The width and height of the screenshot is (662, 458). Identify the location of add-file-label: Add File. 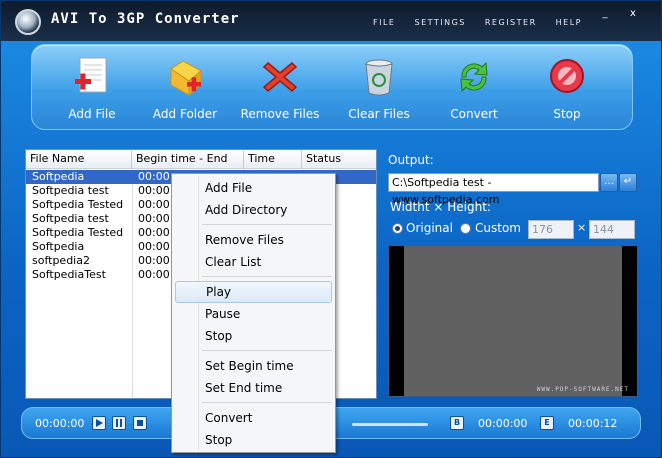
(92, 114).